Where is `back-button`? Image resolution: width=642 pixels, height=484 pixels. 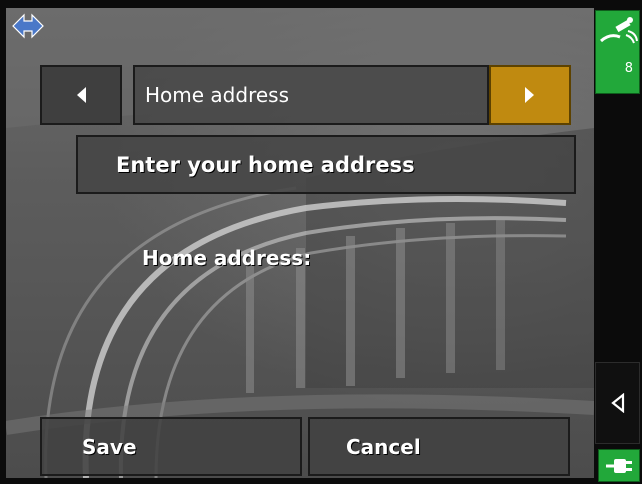
back-button is located at coordinates (617, 403).